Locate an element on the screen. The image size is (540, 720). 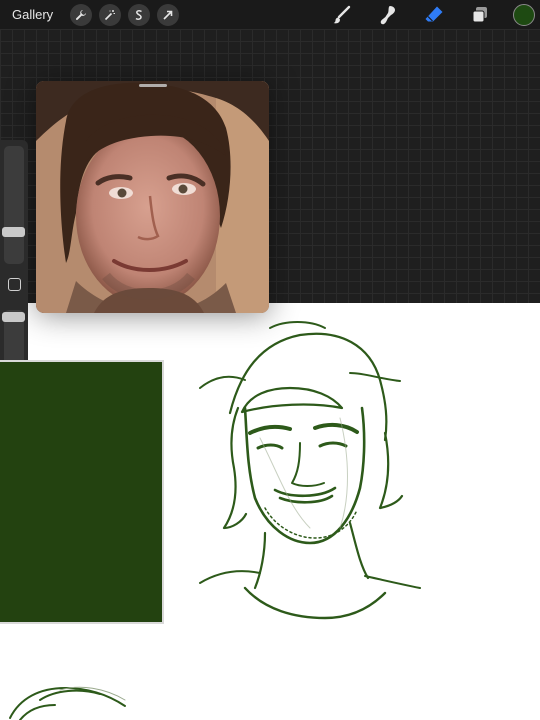
brush-tool is located at coordinates (342, 15).